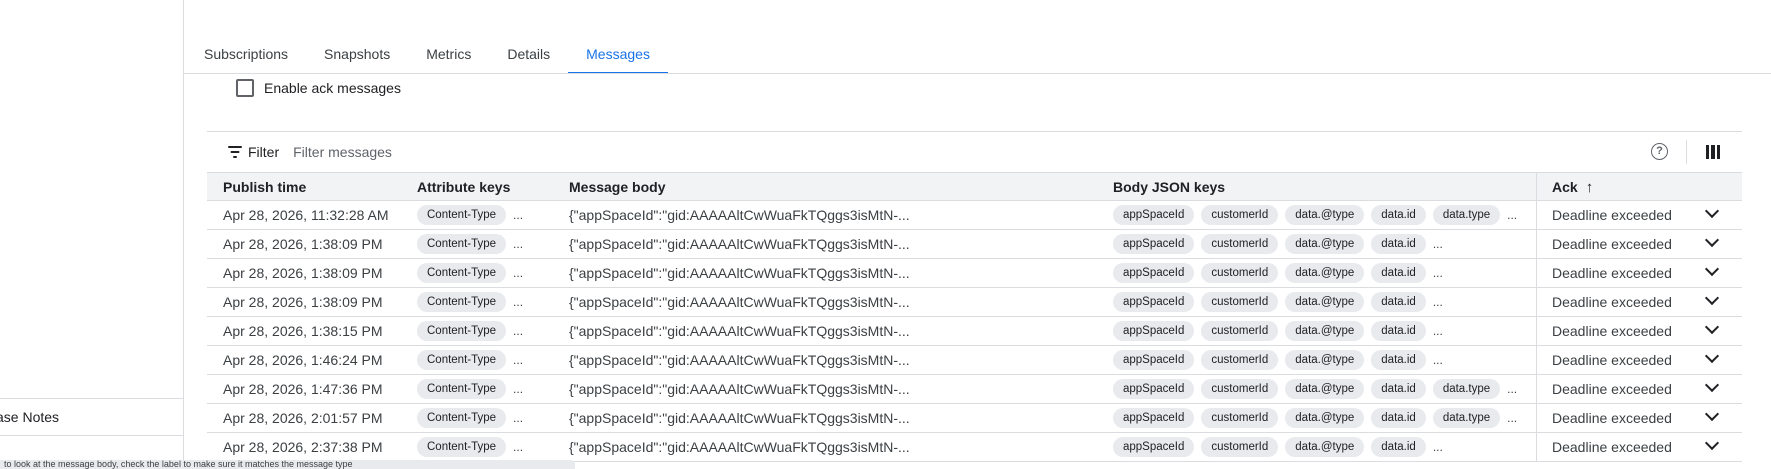 The height and width of the screenshot is (469, 1771). I want to click on tab-details: Details, so click(528, 58).